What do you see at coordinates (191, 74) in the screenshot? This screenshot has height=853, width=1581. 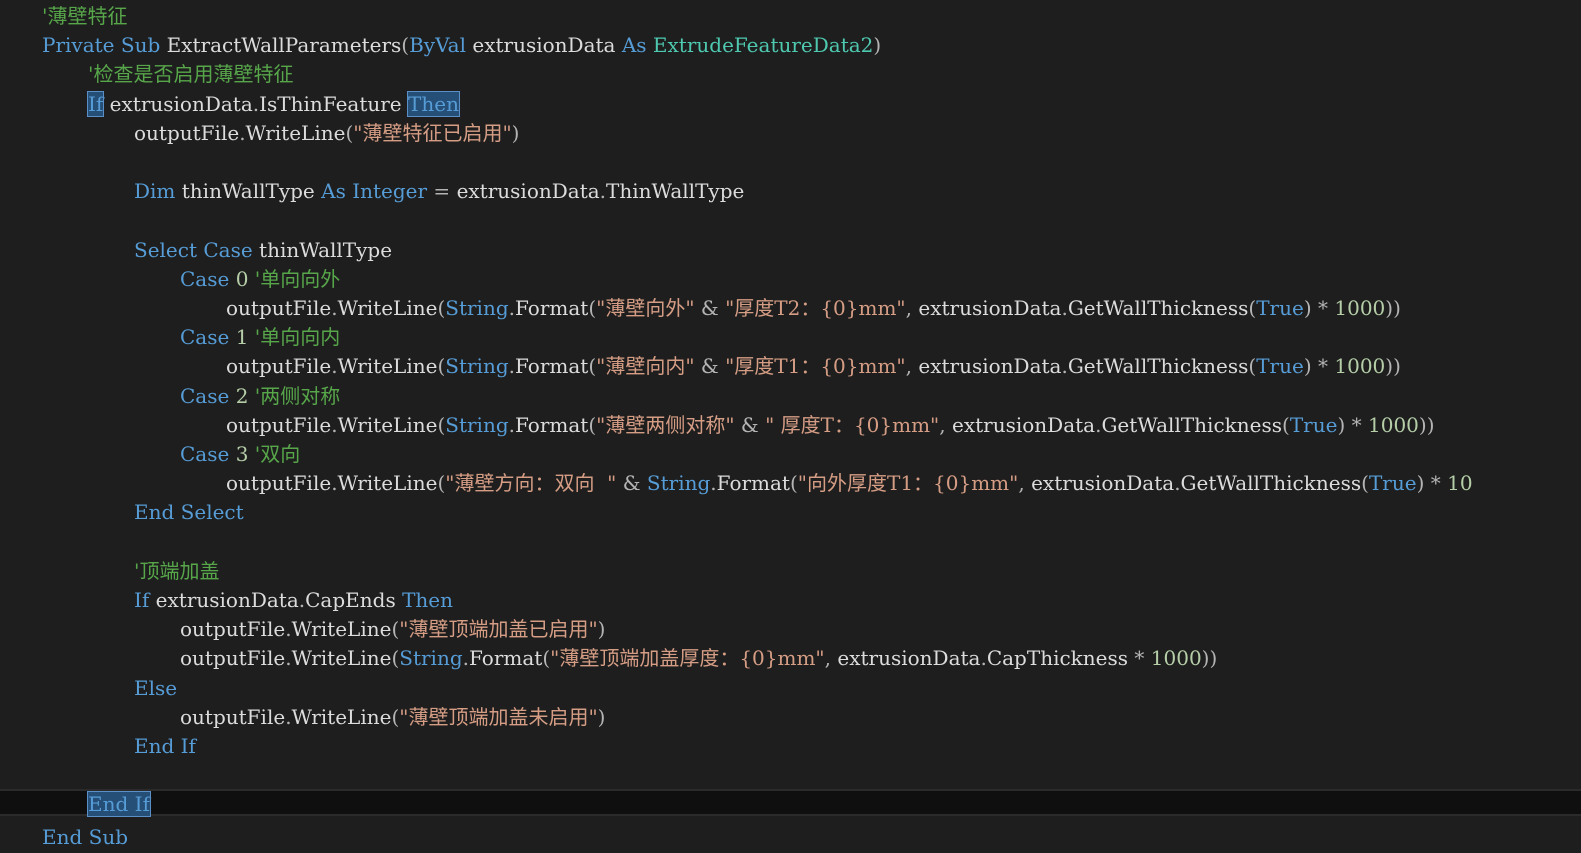 I see `code-line: '检查是否启用薄壁特征` at bounding box center [191, 74].